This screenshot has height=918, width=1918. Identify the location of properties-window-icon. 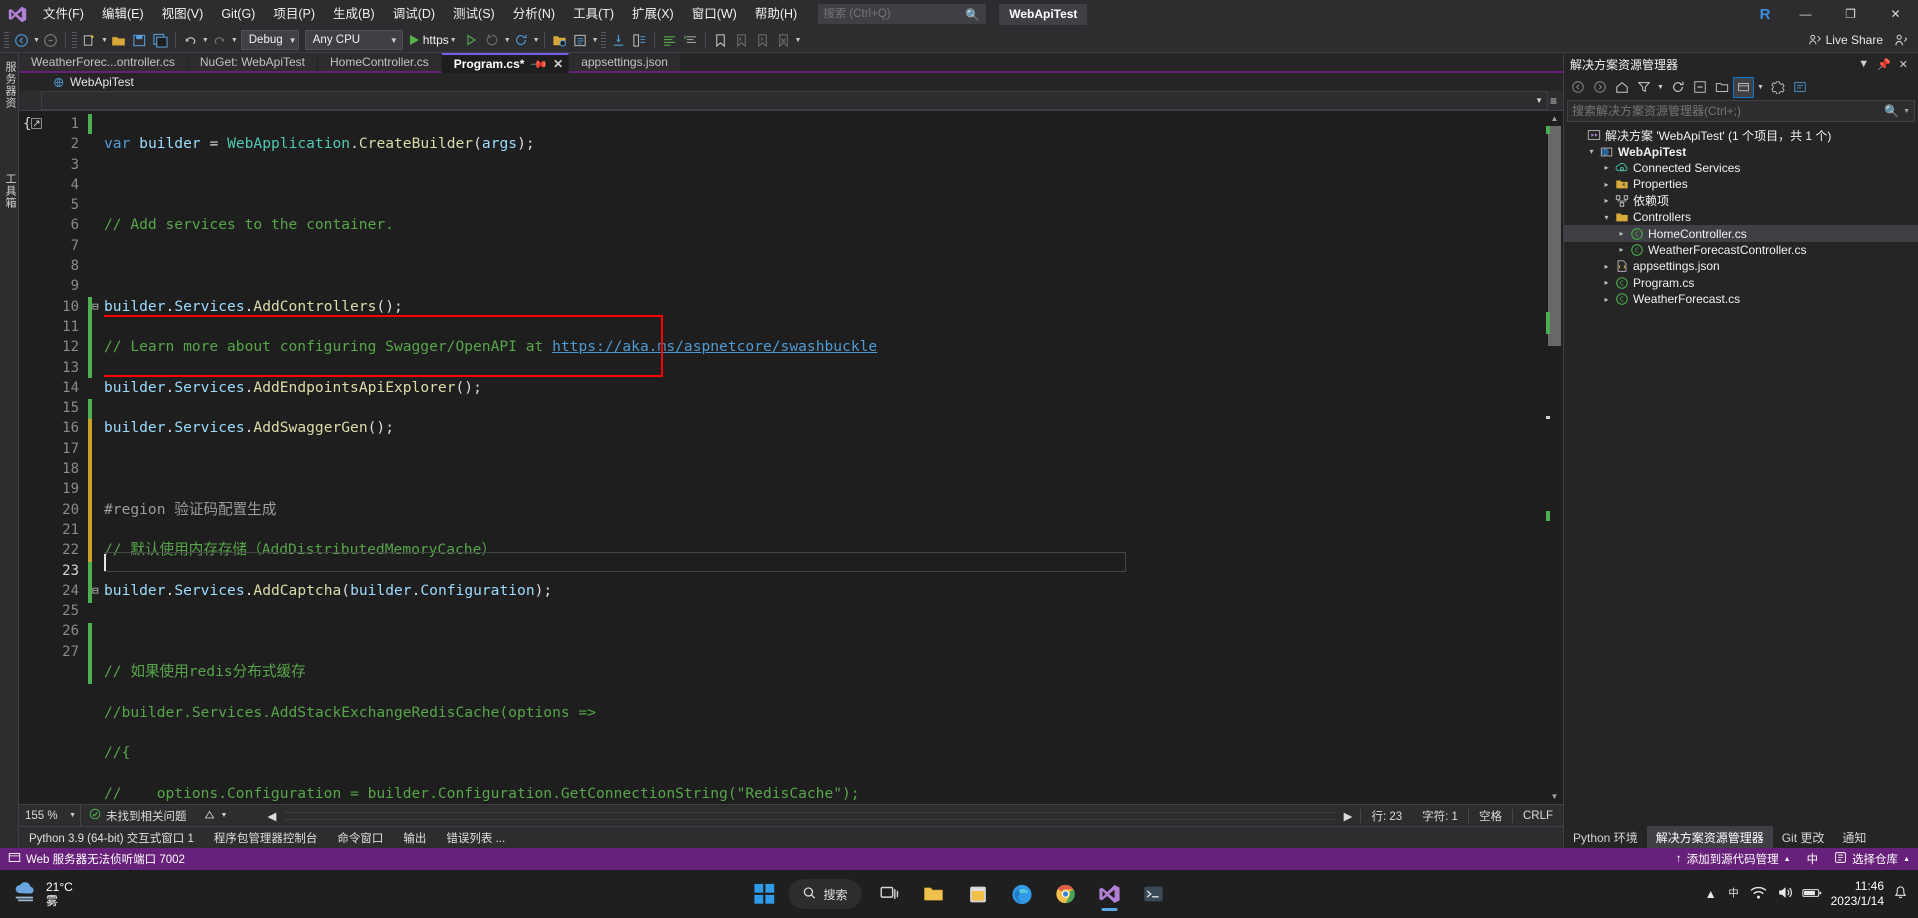
(1777, 87).